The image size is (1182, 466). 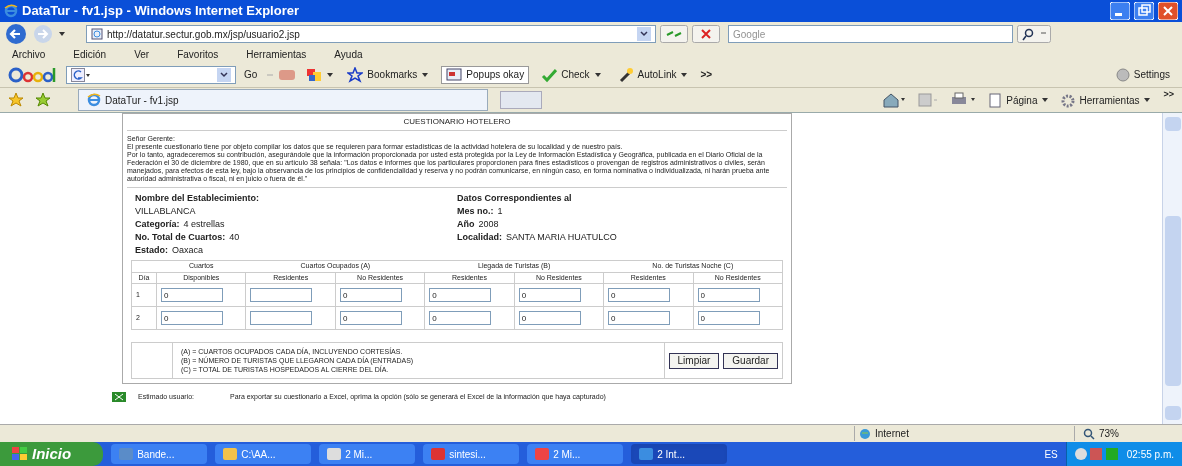 What do you see at coordinates (1150, 454) in the screenshot?
I see `clock: 02:55 p.m.` at bounding box center [1150, 454].